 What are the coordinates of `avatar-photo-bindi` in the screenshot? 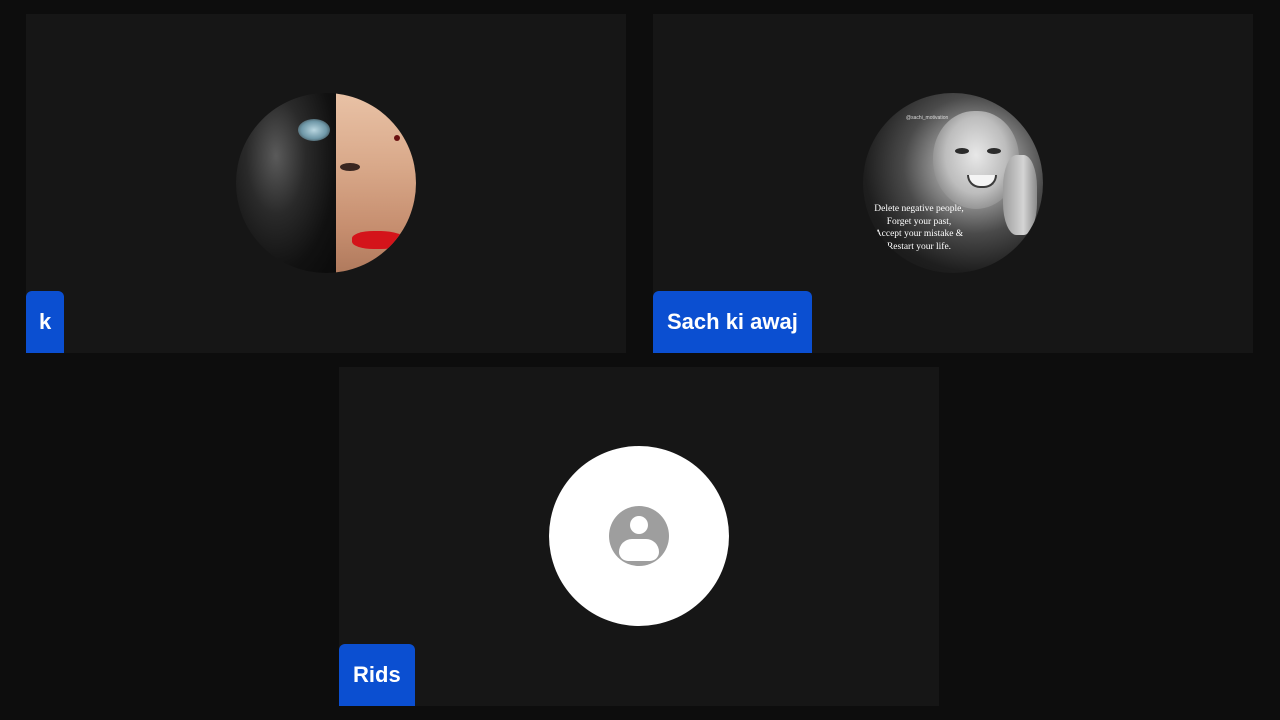 It's located at (397, 138).